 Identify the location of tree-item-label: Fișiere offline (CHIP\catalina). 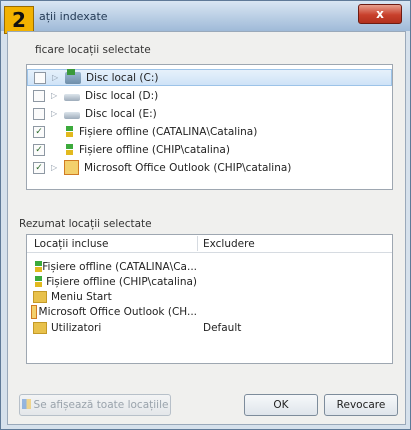
(154, 149).